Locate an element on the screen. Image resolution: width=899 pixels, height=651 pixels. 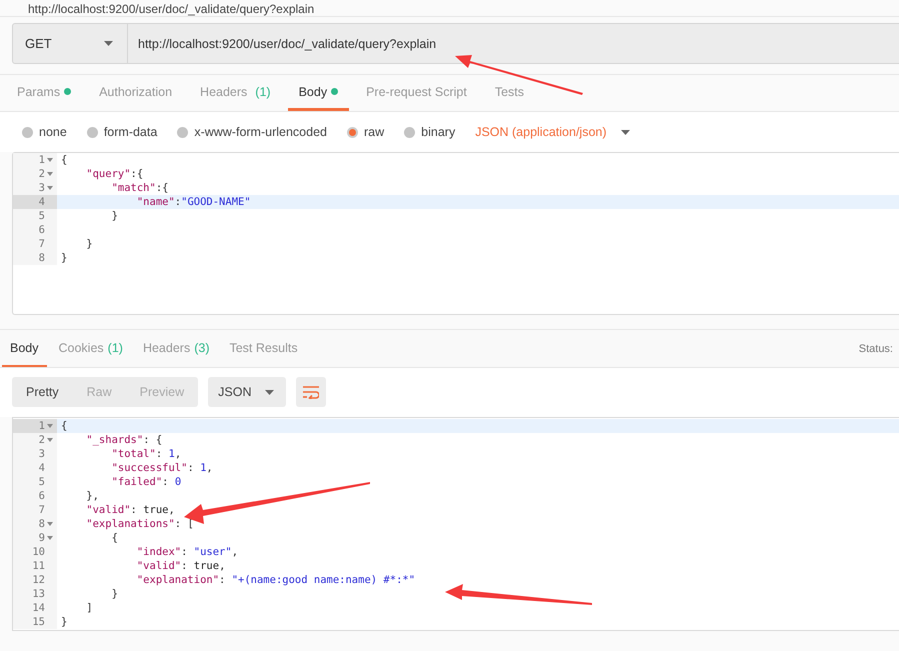
body-type-radio: x-www-form-urlencoded is located at coordinates (252, 132).